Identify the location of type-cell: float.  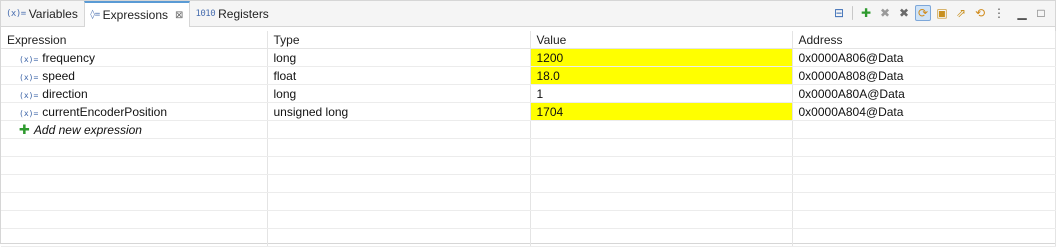
(399, 75).